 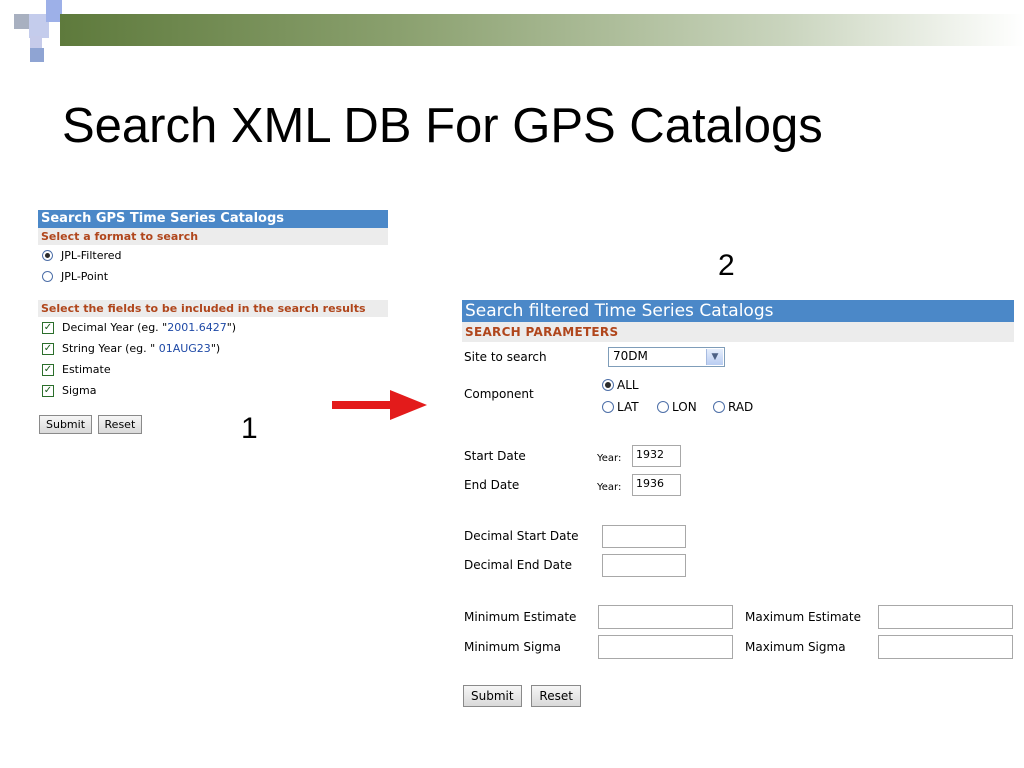 I want to click on max-estimate-label: Maximum Estimate, so click(x=803, y=617).